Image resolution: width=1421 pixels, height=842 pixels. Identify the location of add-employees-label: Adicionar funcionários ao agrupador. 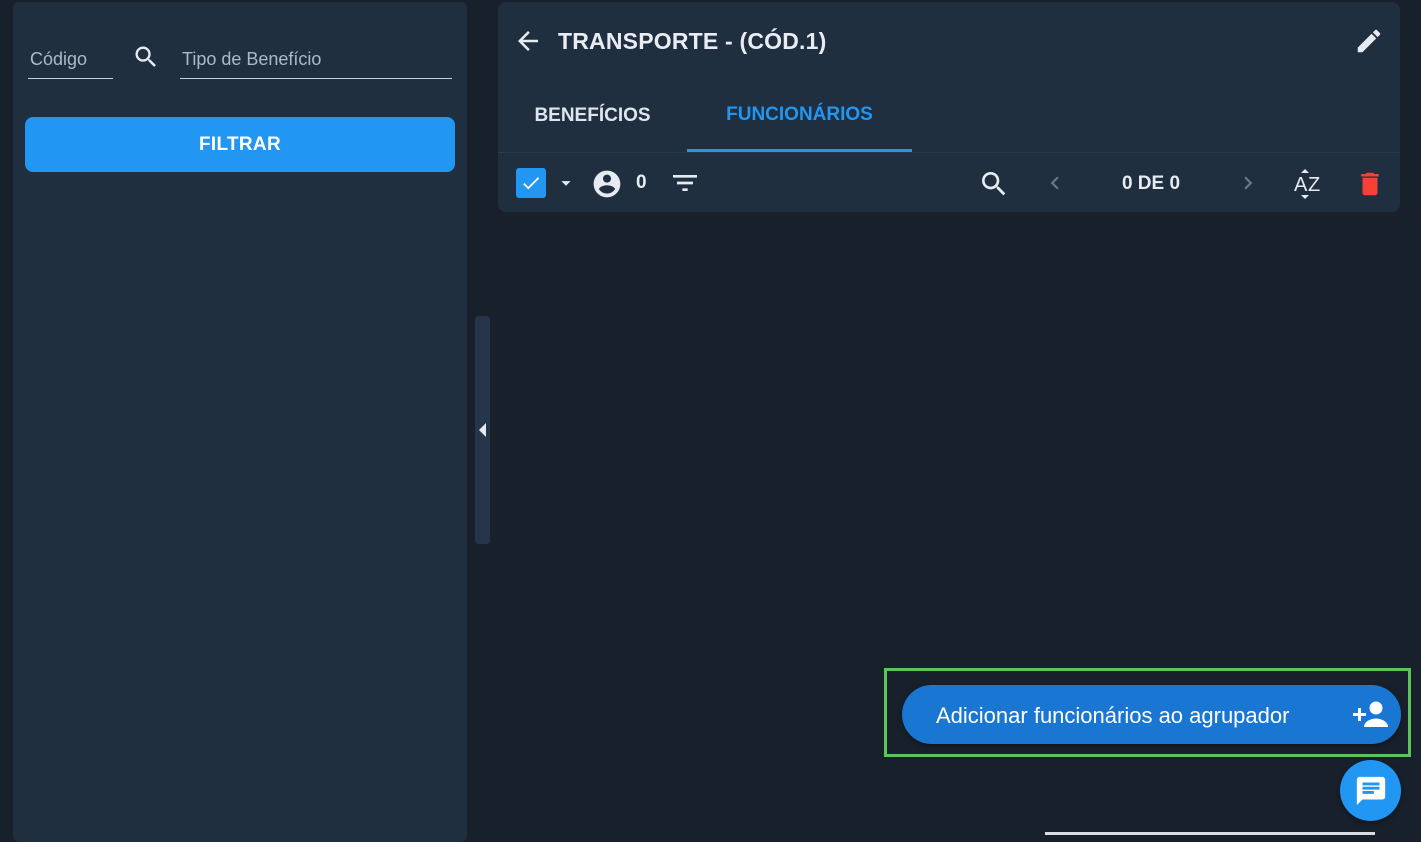
(1113, 715).